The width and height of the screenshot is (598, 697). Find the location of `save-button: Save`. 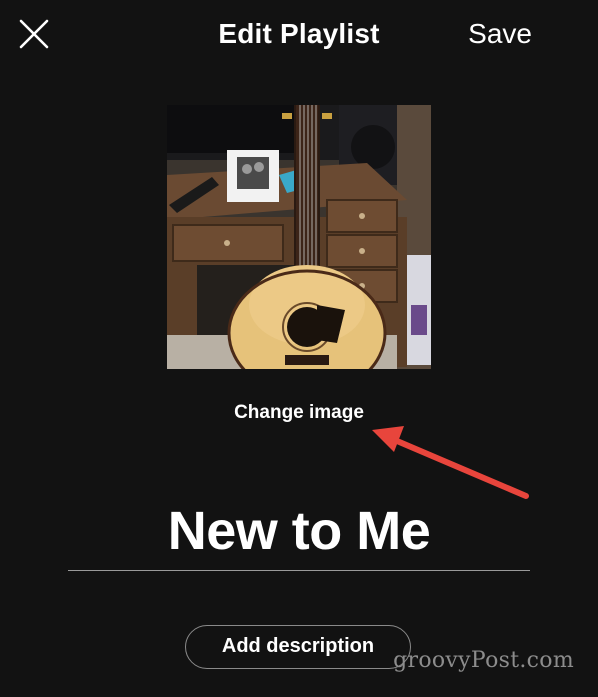

save-button: Save is located at coordinates (500, 34).